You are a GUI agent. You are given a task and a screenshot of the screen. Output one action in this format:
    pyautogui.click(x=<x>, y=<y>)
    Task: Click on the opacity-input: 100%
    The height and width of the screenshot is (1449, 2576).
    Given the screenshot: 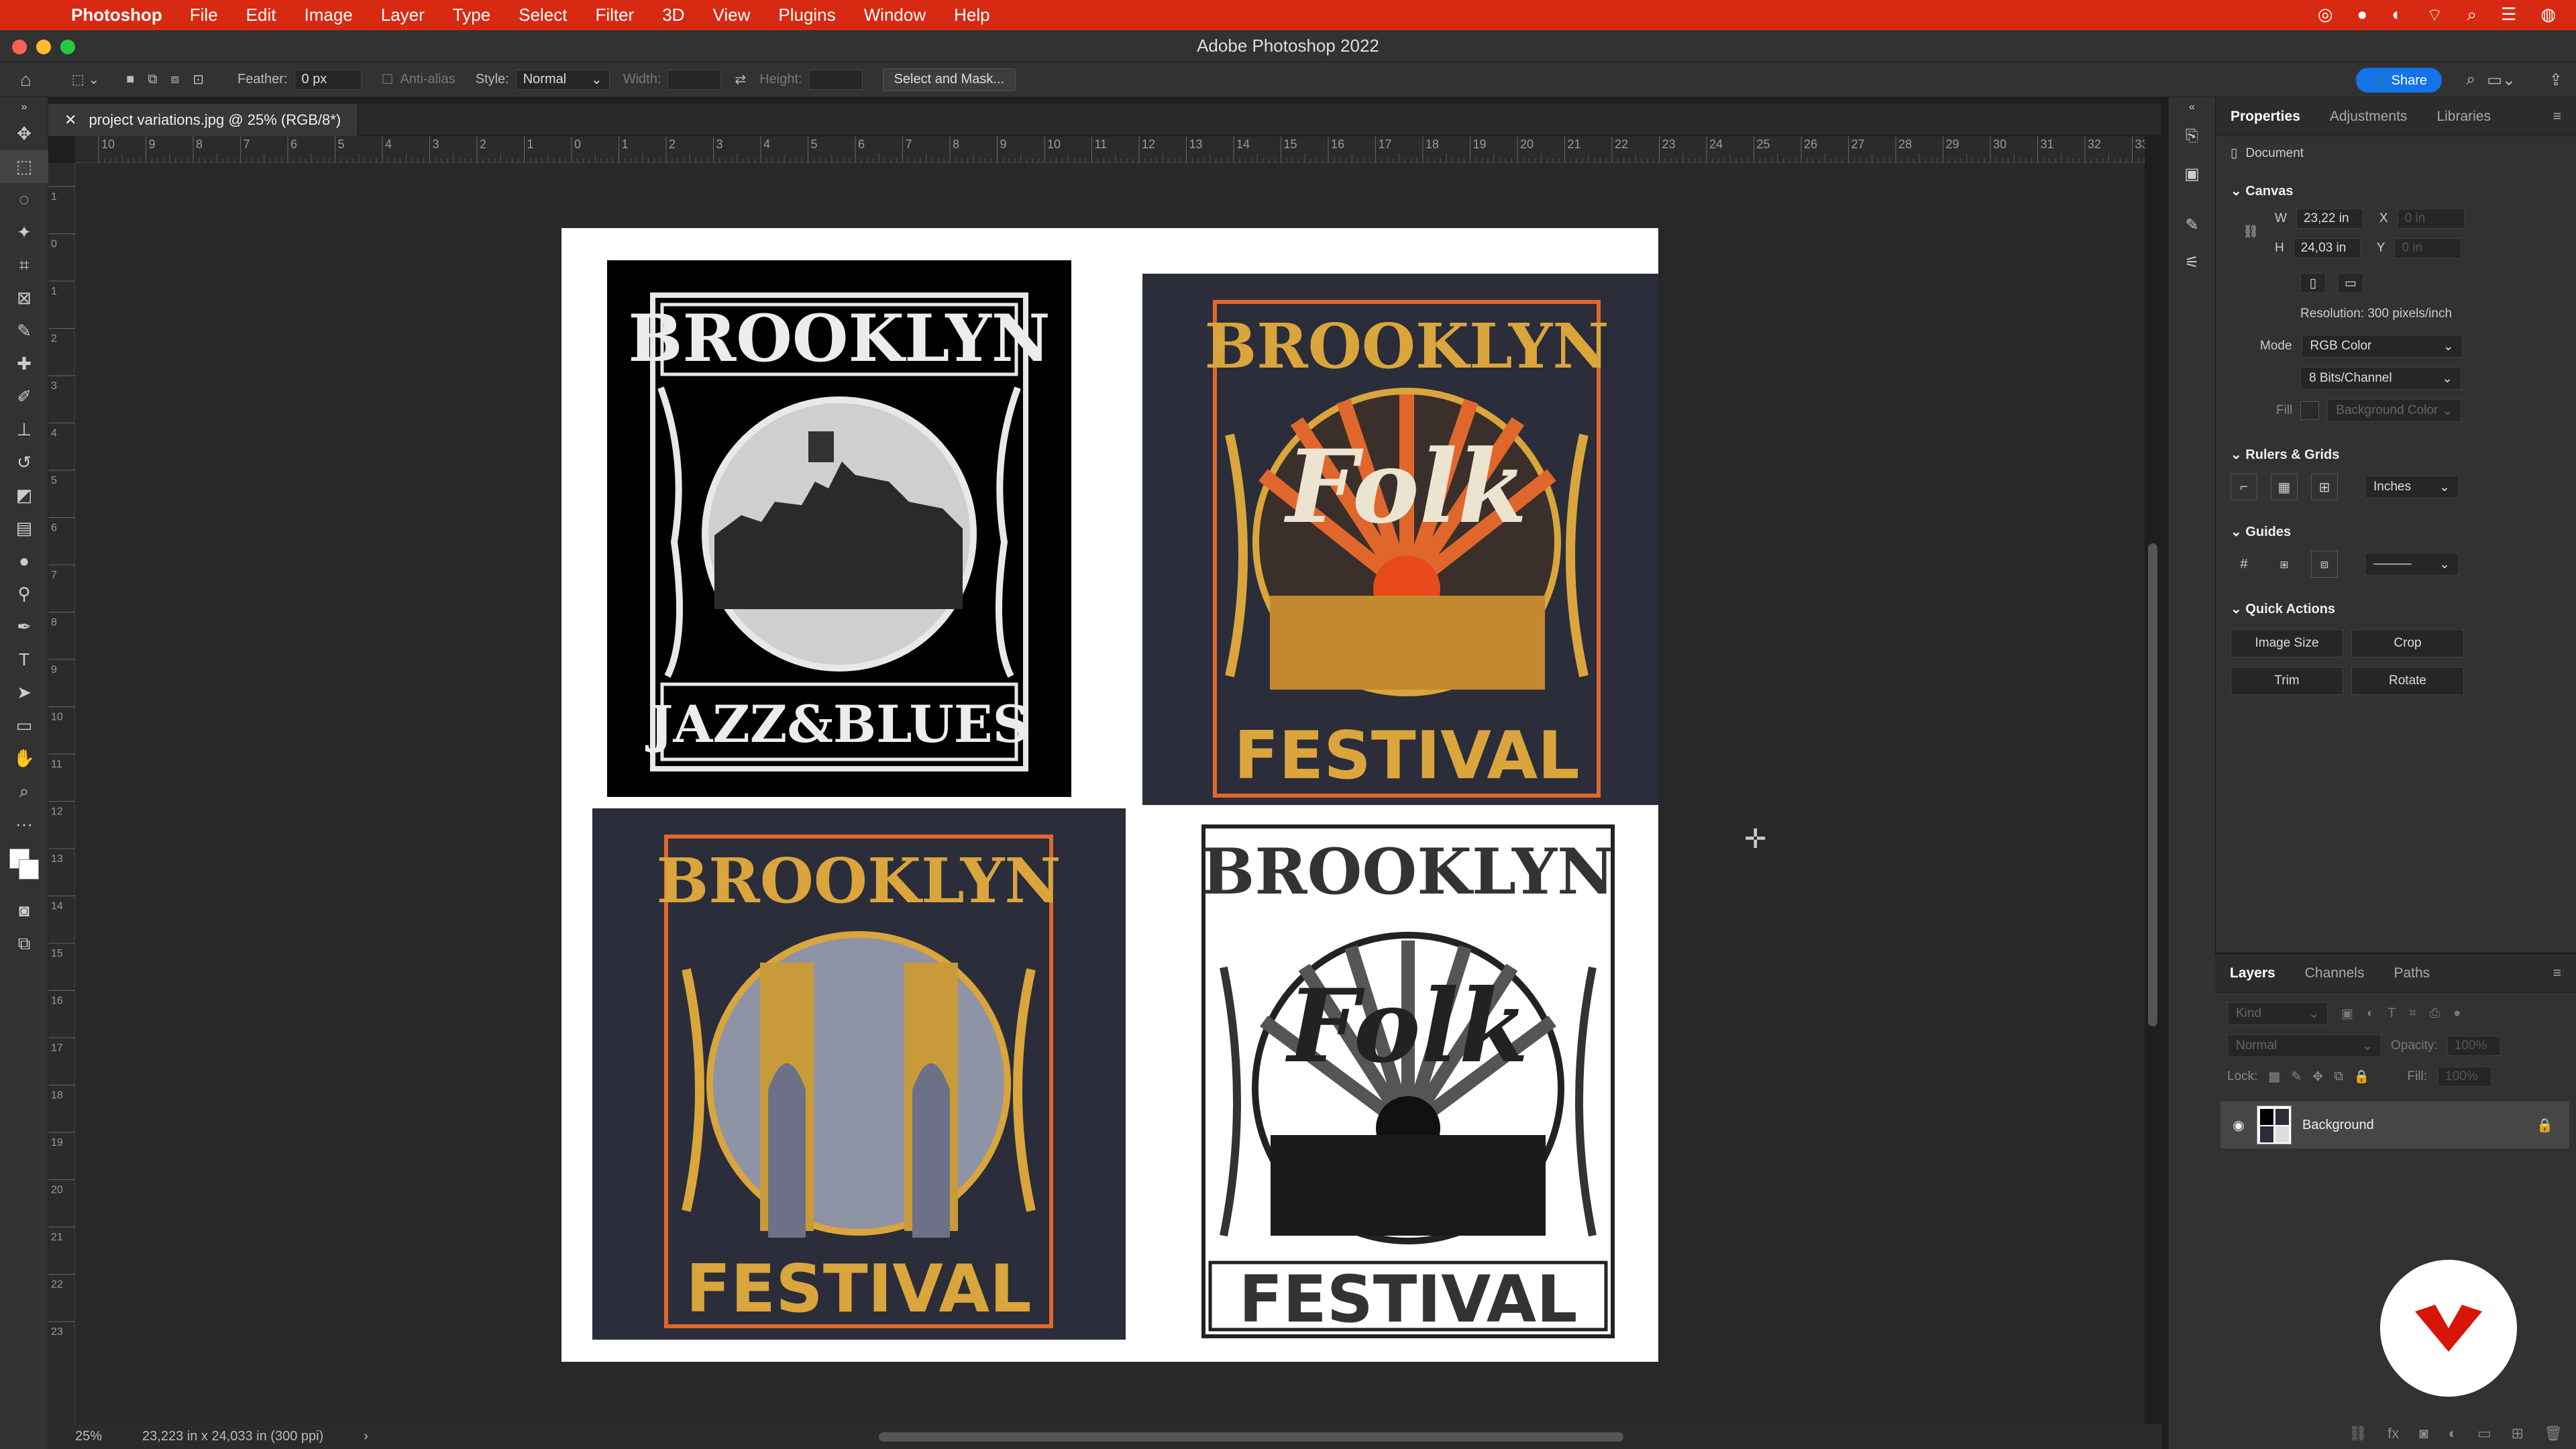 What is the action you would take?
    pyautogui.click(x=2474, y=1046)
    